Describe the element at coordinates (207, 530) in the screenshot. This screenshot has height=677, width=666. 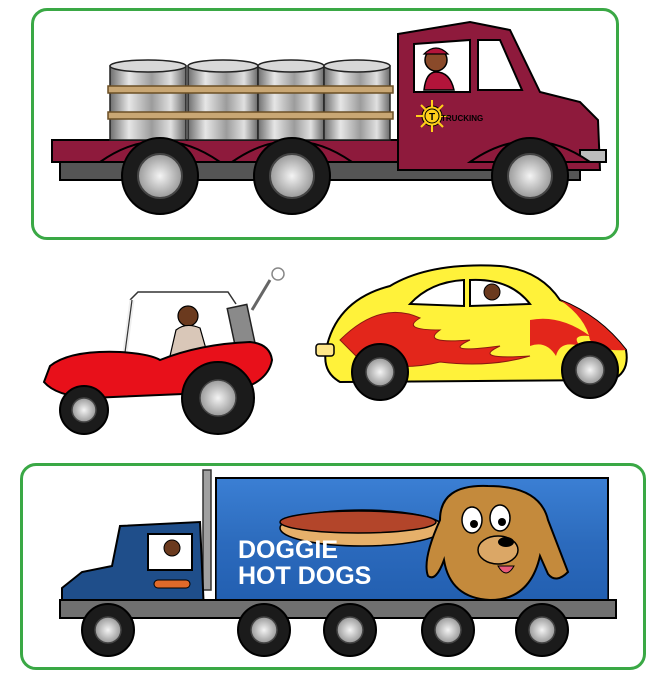
I see `exhaust-stack` at that location.